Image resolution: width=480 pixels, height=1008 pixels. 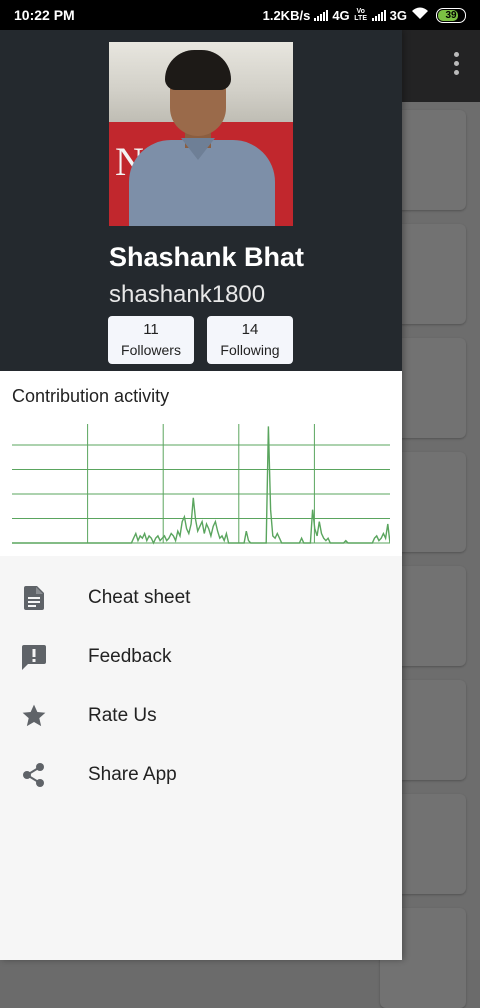 I want to click on menu-item-rate-us: Rate Us, so click(x=201, y=715).